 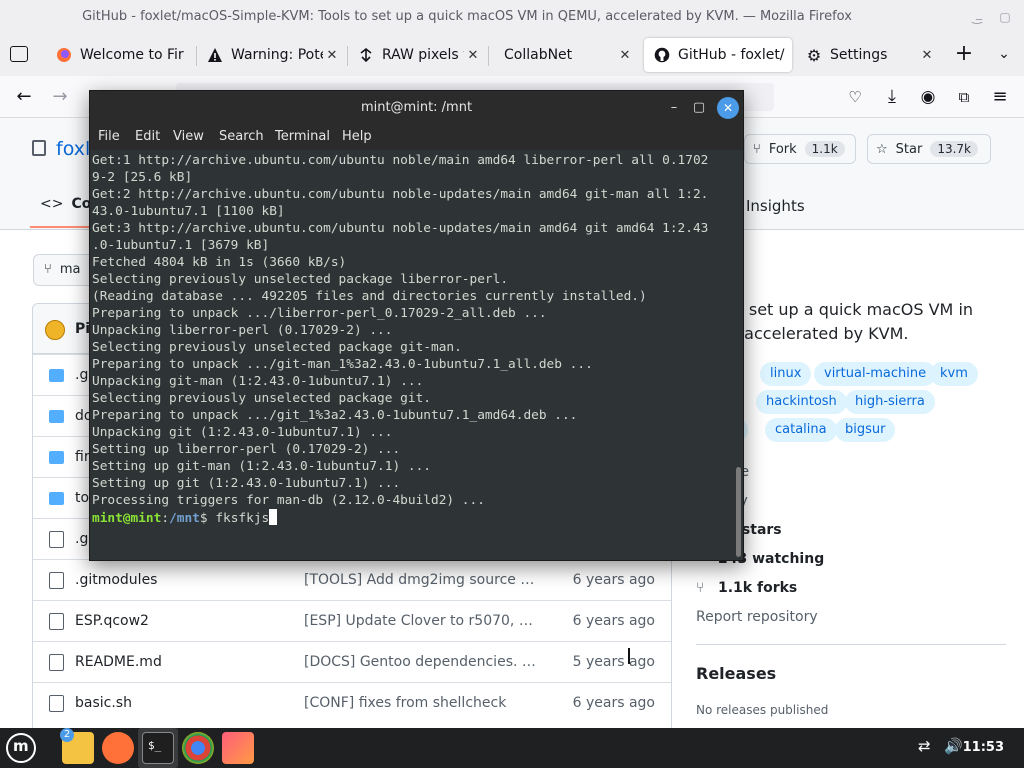 What do you see at coordinates (875, 374) in the screenshot?
I see `topic-tag: virtual-machine` at bounding box center [875, 374].